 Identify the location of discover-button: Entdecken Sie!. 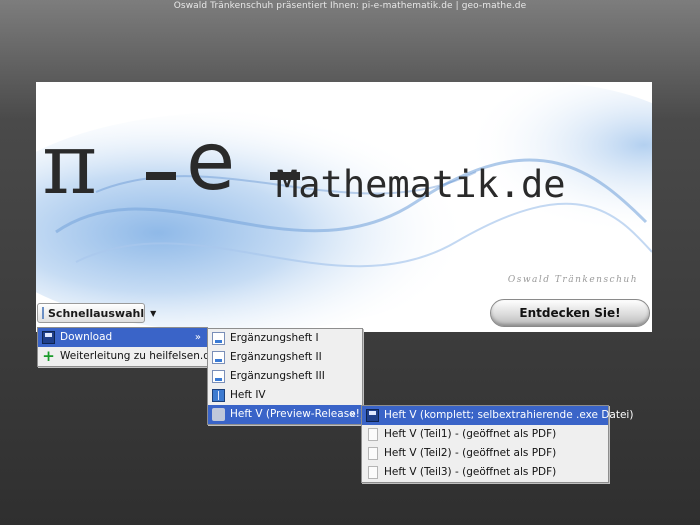
(570, 313).